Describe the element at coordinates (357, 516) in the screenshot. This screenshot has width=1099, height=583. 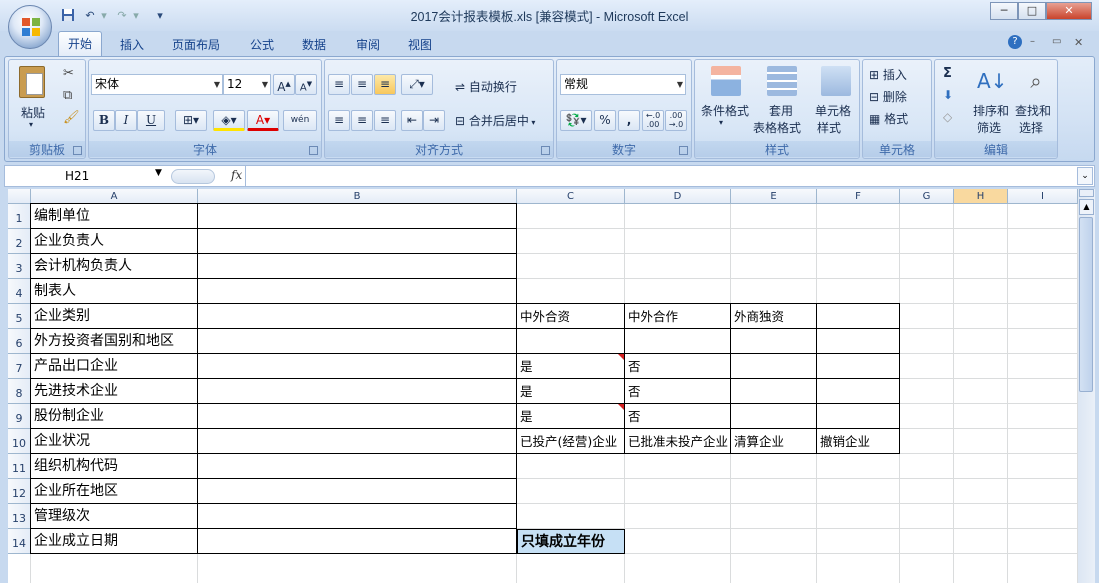
I see `cell-b13` at that location.